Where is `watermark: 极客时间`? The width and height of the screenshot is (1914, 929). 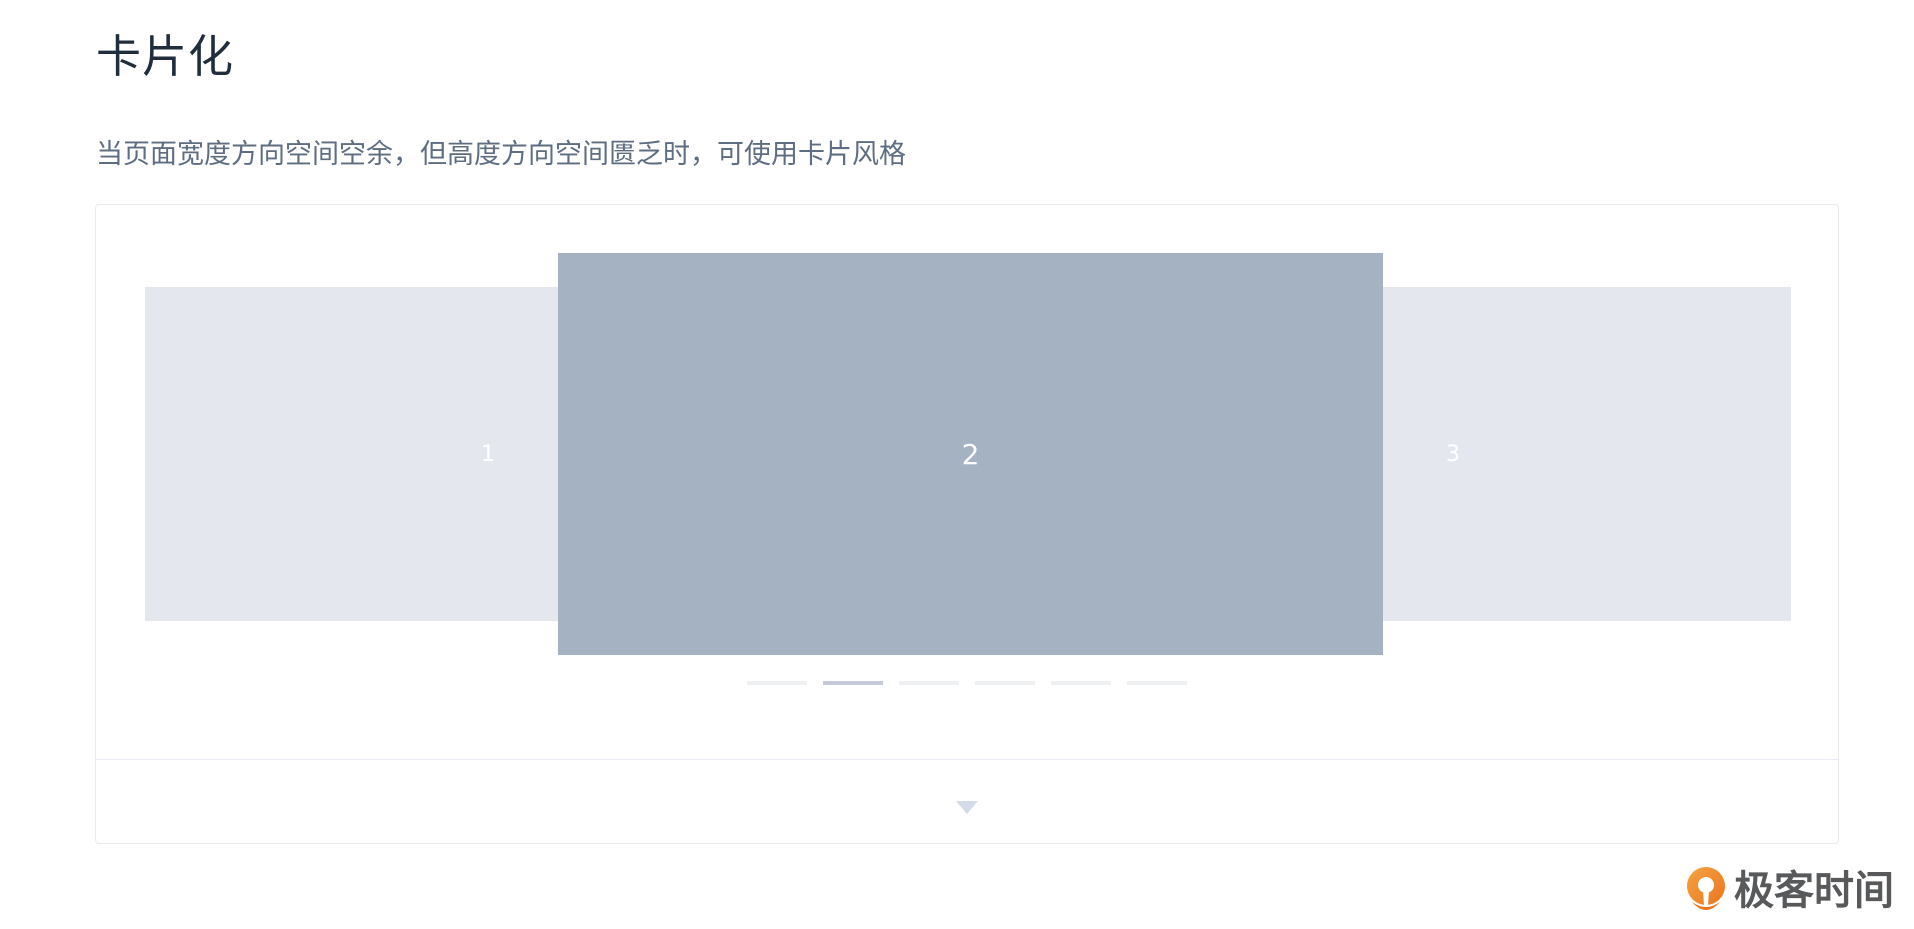 watermark: 极客时间 is located at coordinates (1789, 891).